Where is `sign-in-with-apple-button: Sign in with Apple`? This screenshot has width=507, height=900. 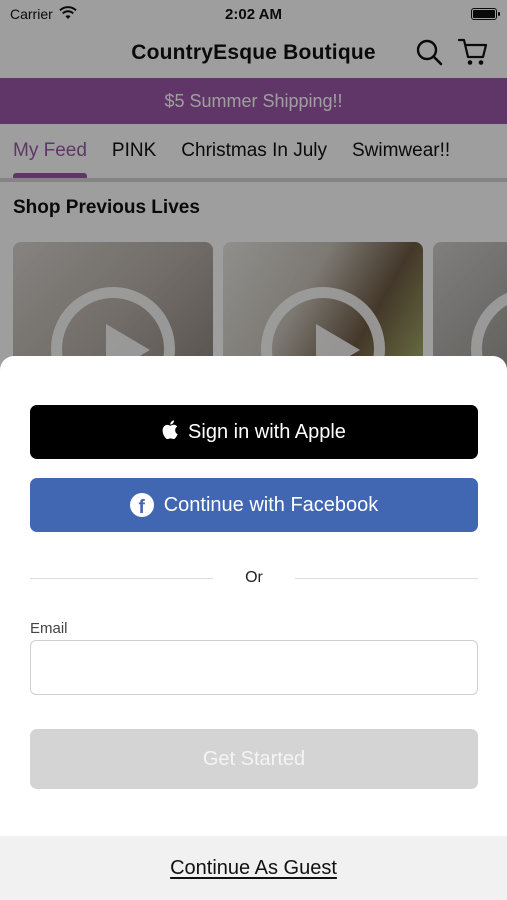
sign-in-with-apple-button: Sign in with Apple is located at coordinates (254, 432).